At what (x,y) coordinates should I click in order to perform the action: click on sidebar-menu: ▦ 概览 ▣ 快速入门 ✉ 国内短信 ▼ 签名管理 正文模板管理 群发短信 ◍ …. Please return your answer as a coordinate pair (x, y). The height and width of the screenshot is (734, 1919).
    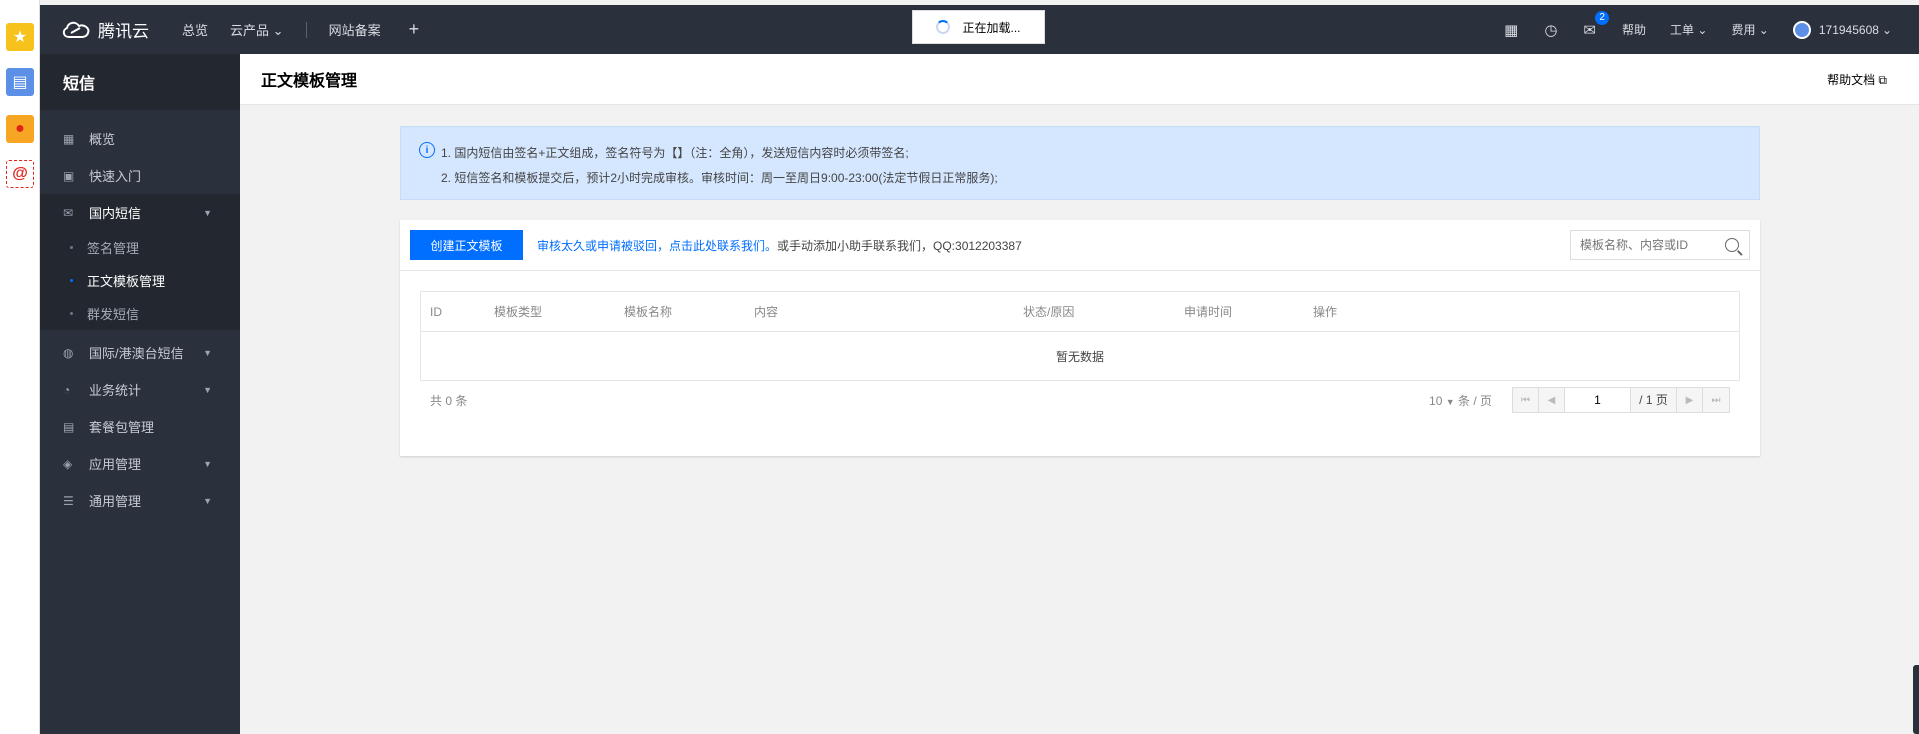
    Looking at the image, I should click on (140, 314).